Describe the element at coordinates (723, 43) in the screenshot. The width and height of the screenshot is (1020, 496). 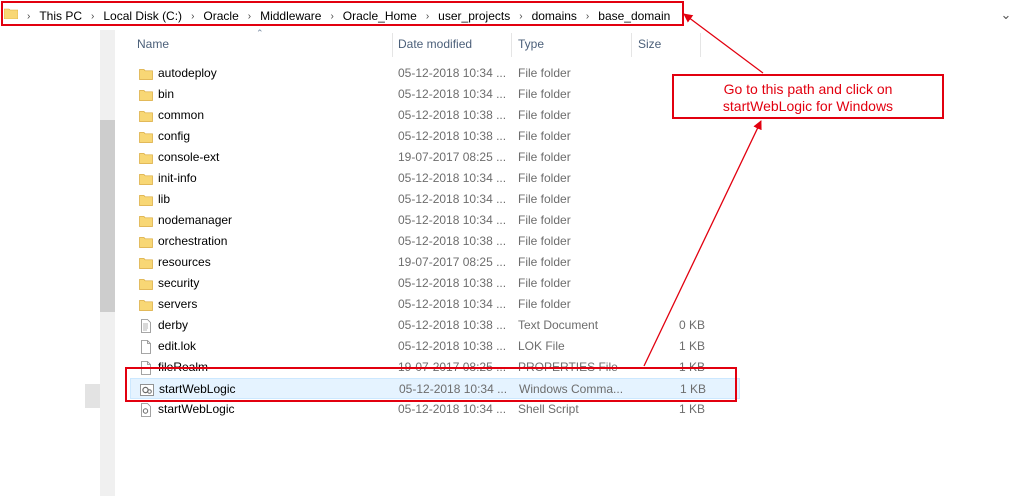
I see `arrow-to-address-bar` at that location.